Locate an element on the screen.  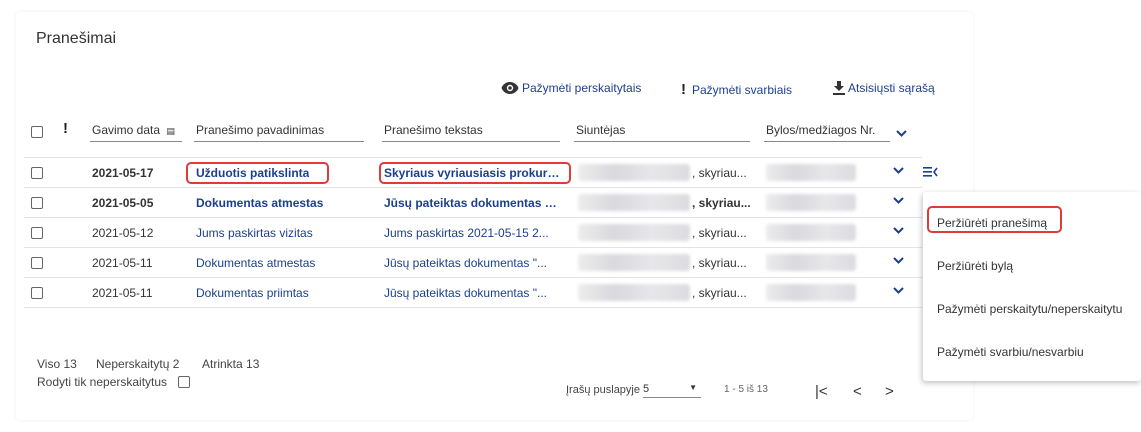
page-title: Pranešimai is located at coordinates (76, 38).